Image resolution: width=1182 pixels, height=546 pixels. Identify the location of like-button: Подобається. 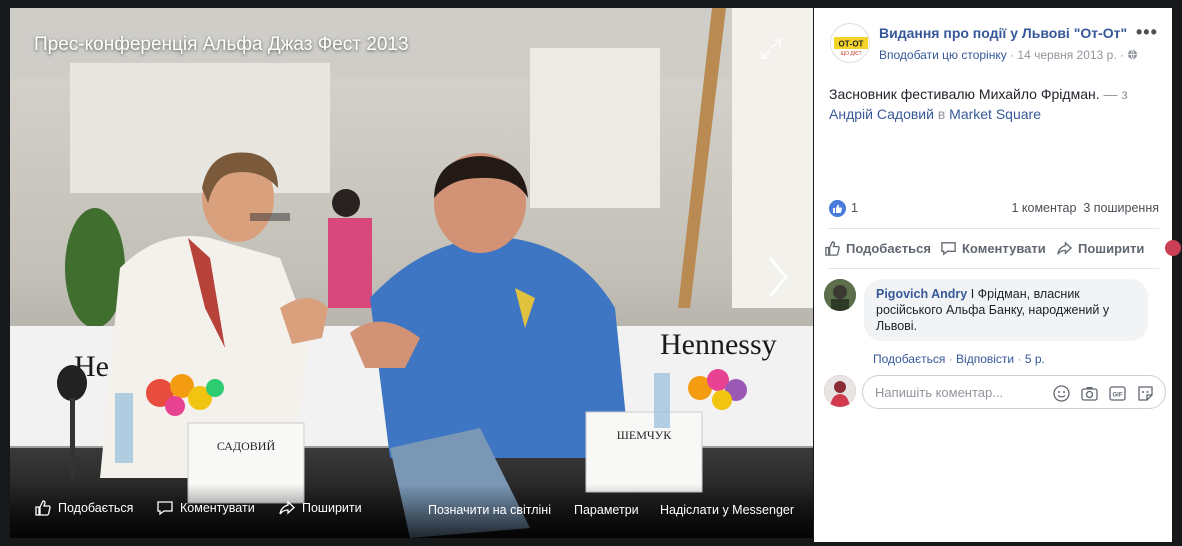
(877, 248).